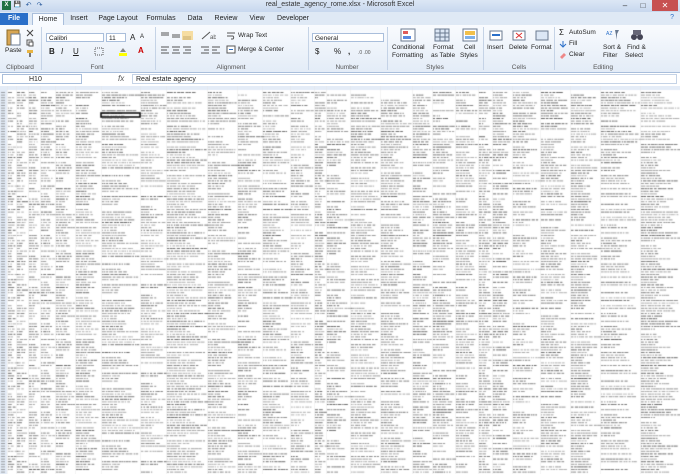 This screenshot has width=680, height=474. I want to click on borders-icon, so click(99, 51).